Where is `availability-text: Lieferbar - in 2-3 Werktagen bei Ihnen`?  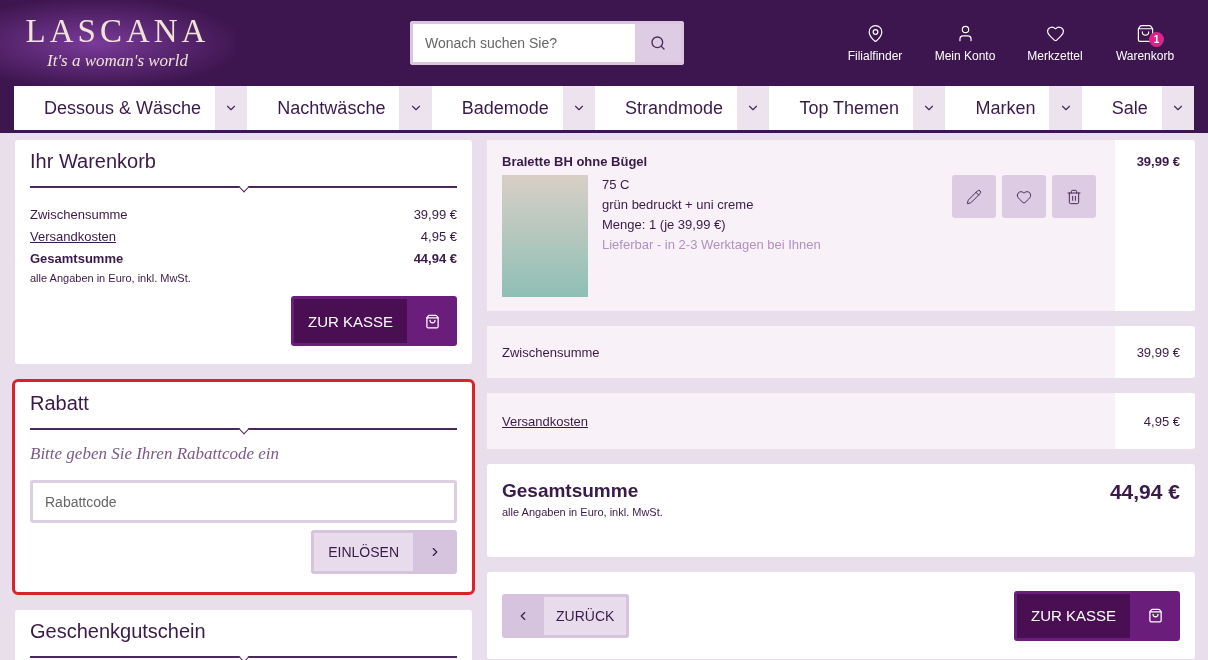
availability-text: Lieferbar - in 2-3 Werktagen bei Ihnen is located at coordinates (711, 245).